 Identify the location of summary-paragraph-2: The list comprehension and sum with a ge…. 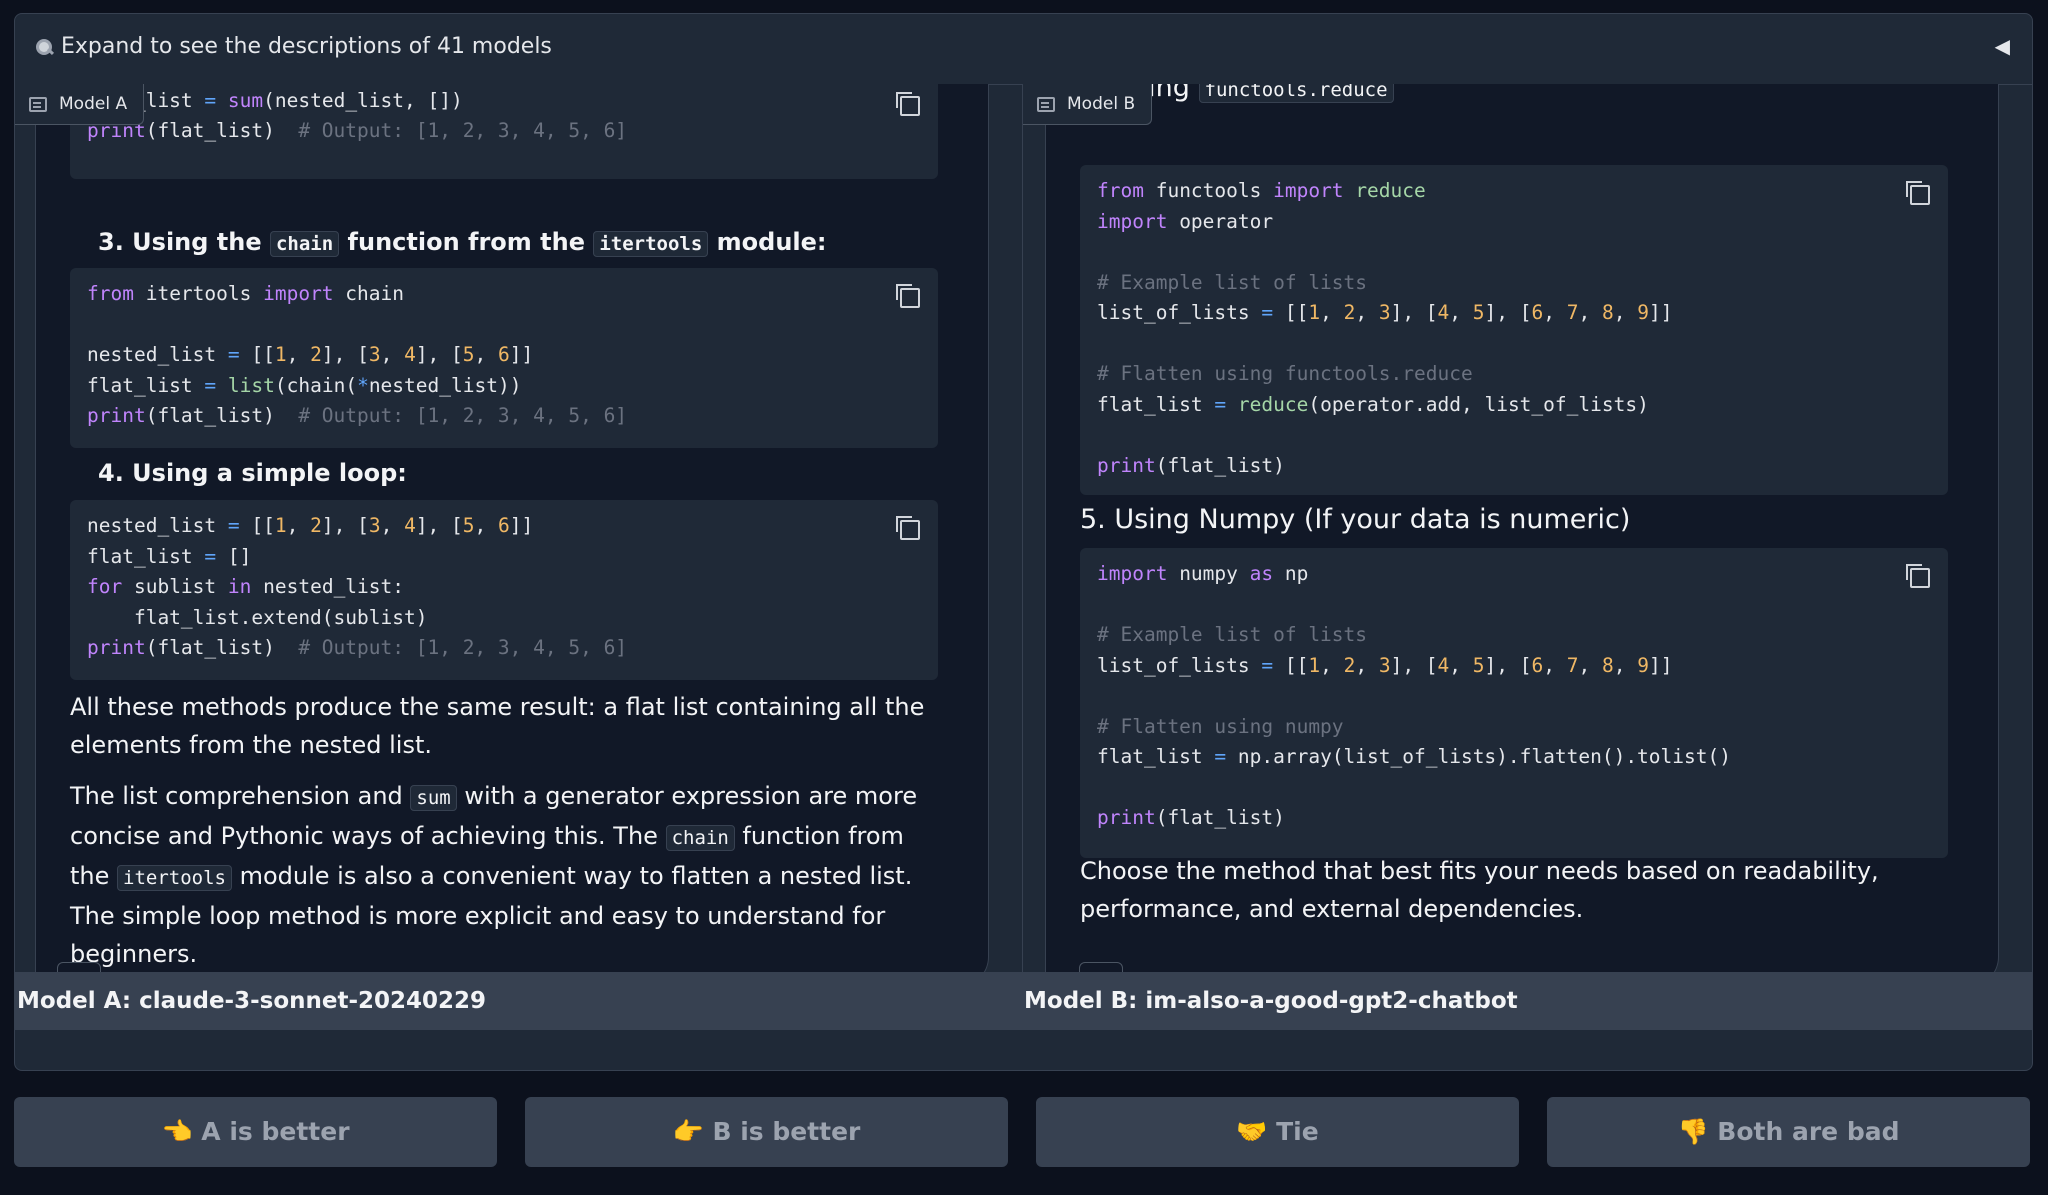
(510, 875).